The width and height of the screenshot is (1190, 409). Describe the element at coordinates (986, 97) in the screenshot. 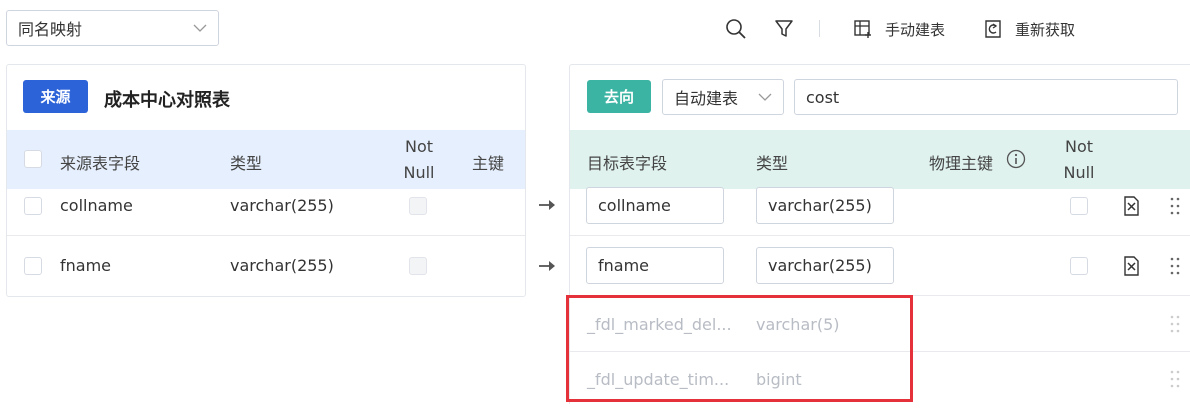

I see `target-table-name-input: cost` at that location.